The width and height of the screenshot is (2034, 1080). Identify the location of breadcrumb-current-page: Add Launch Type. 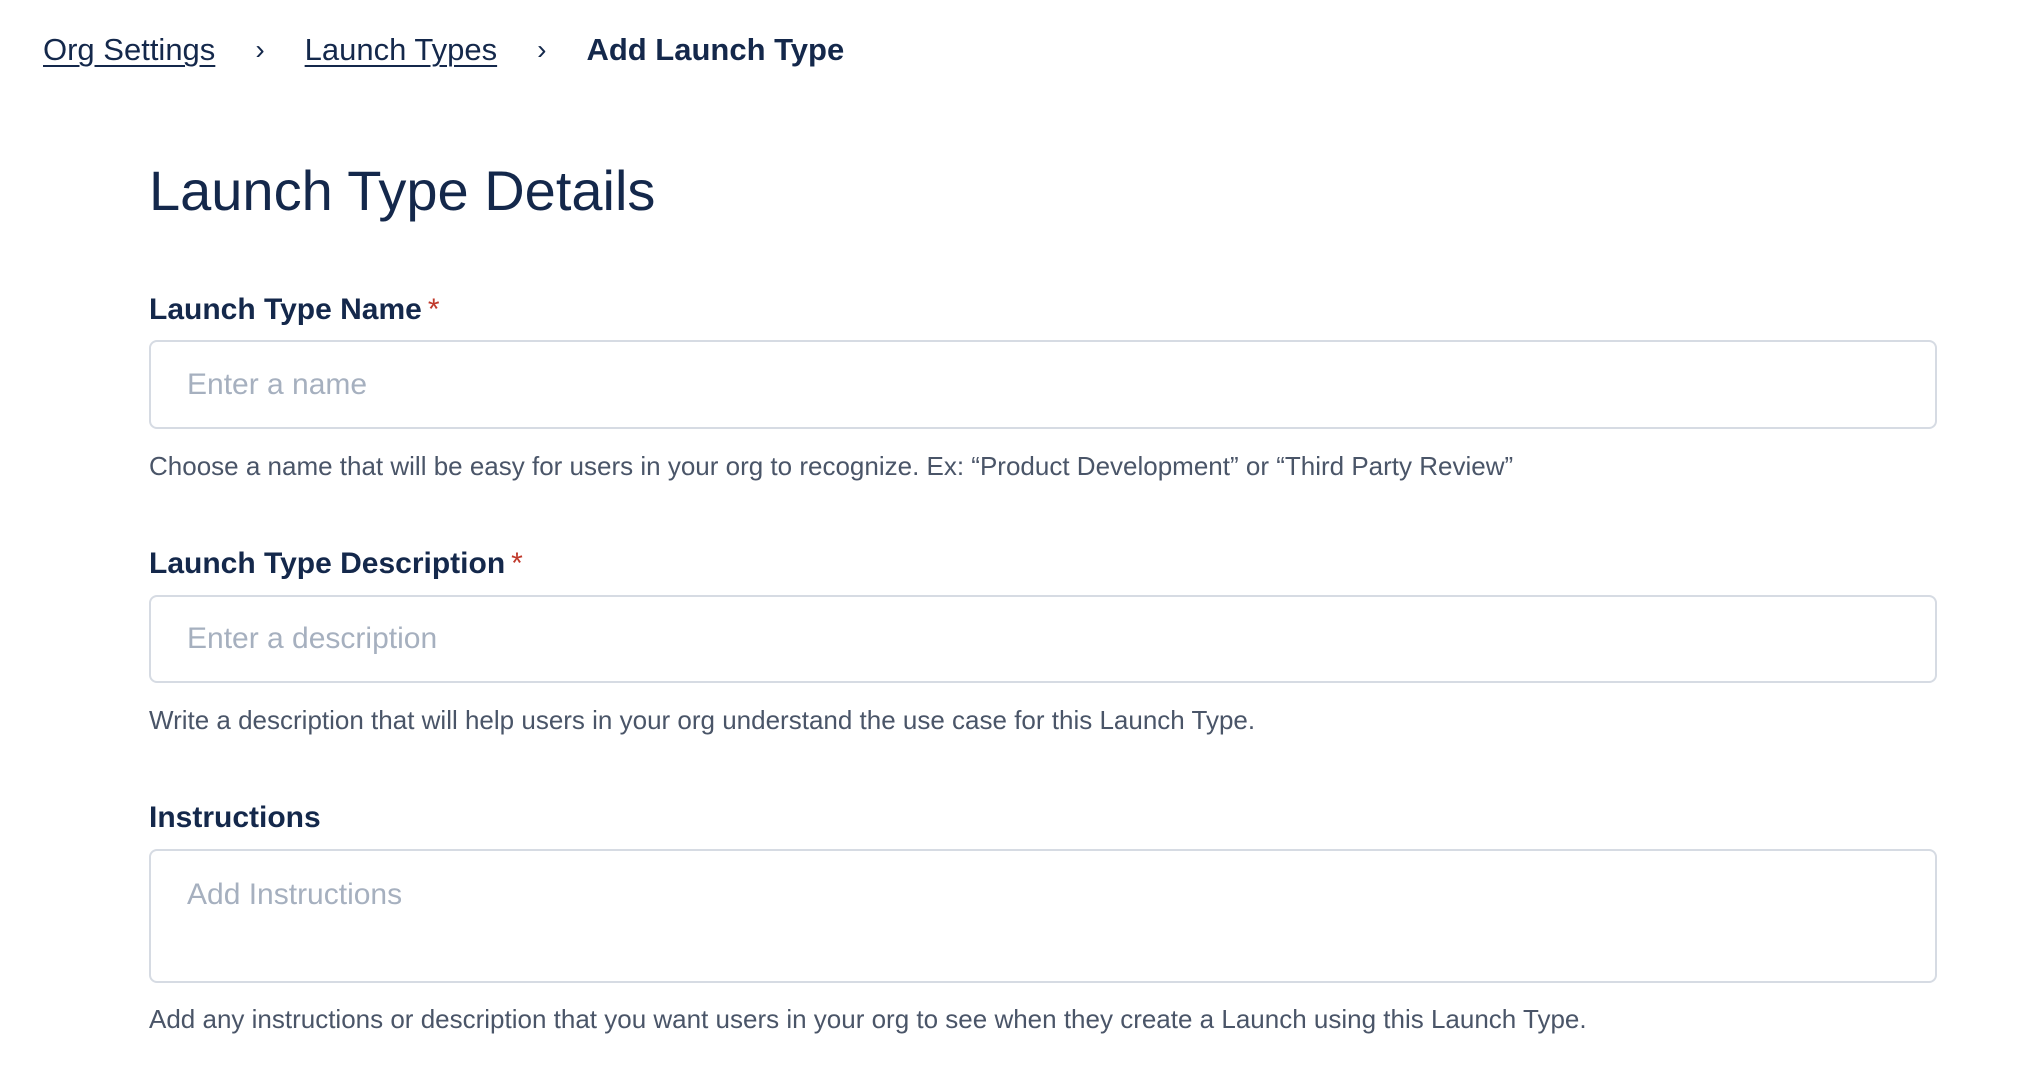
(715, 49).